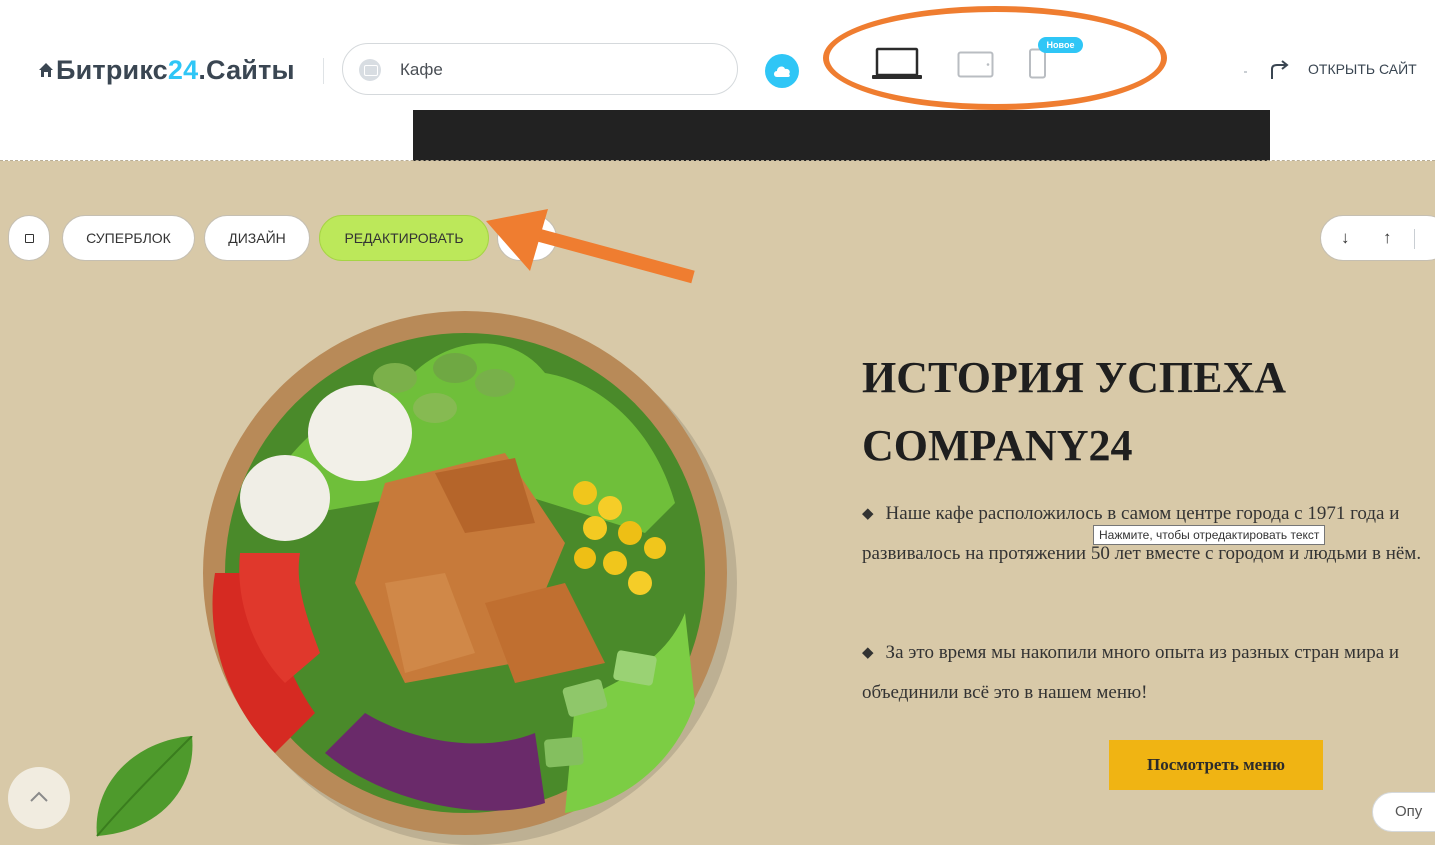  I want to click on top-bar: Битрикс24.Сайты Кафе Новое ОТКРЫТЬ САЙТ, so click(717, 55).